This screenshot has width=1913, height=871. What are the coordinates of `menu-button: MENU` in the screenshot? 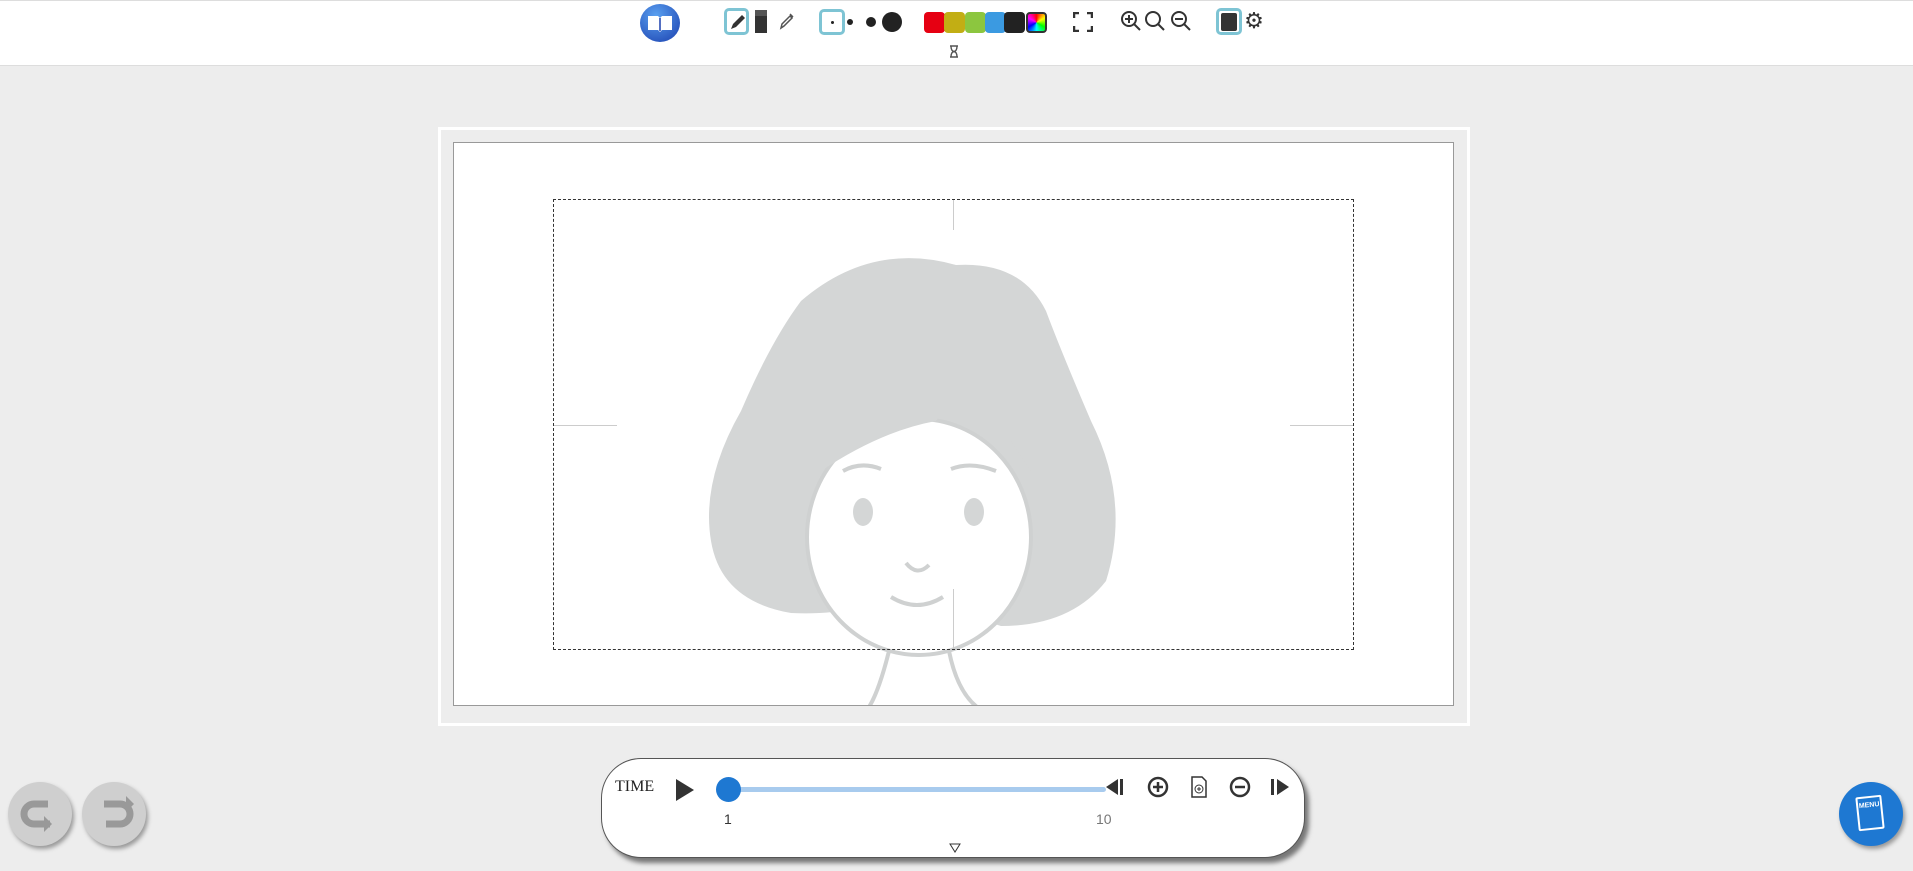 It's located at (1871, 814).